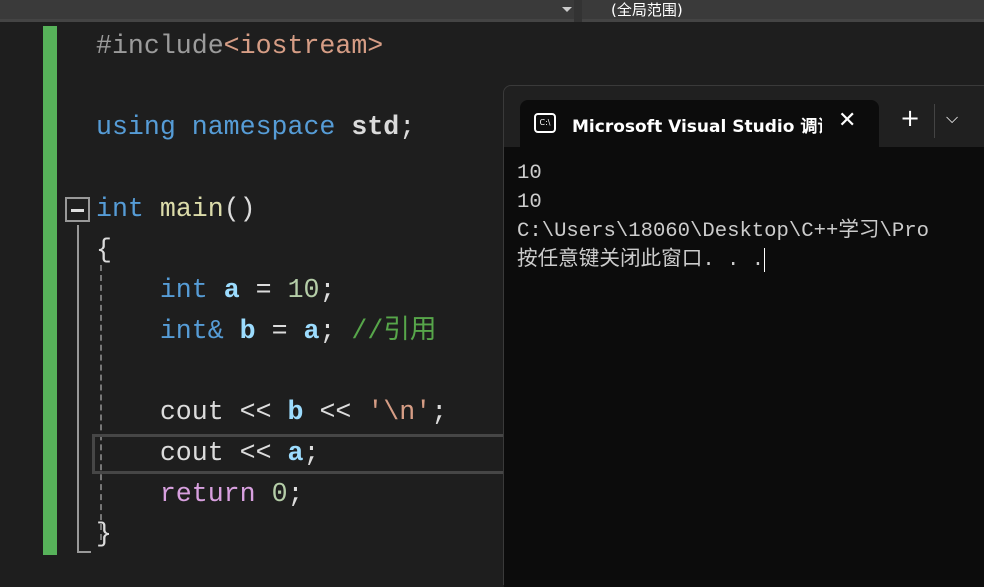 The height and width of the screenshot is (587, 984). I want to click on collapse-icon, so click(77, 209).